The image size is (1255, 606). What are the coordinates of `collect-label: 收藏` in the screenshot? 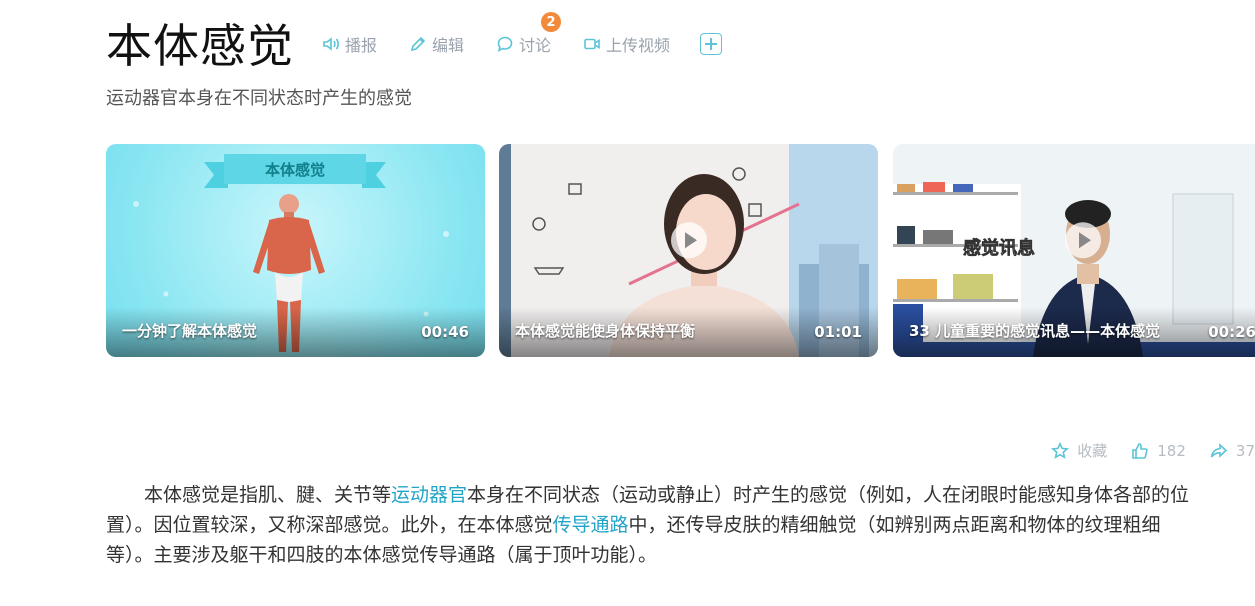 It's located at (1092, 451).